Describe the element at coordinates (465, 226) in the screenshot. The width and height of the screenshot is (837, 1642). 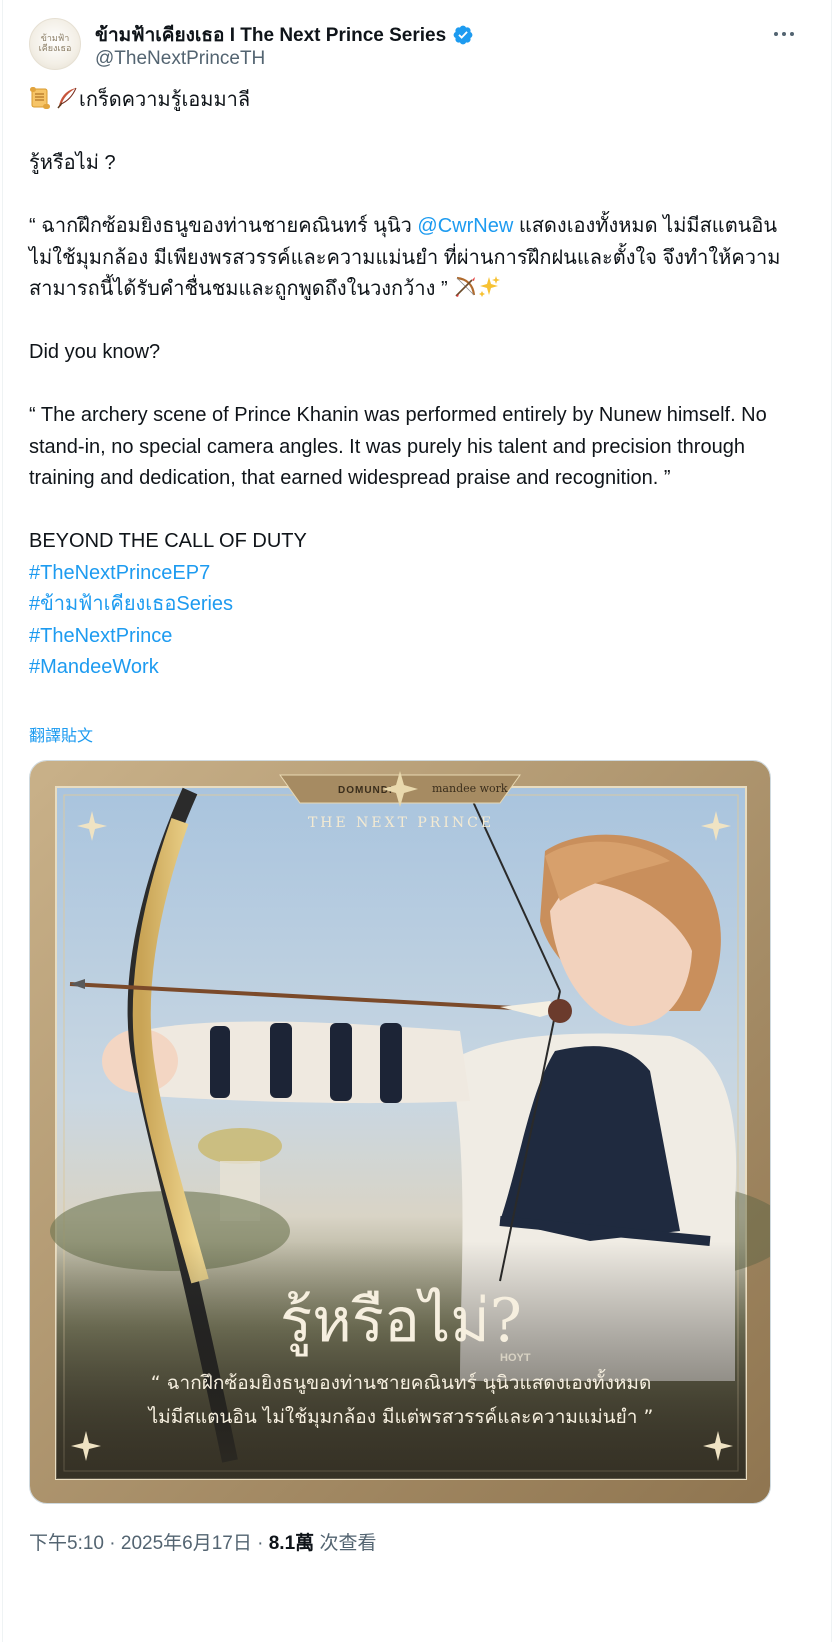
I see `mention-link: @CwrNew` at that location.